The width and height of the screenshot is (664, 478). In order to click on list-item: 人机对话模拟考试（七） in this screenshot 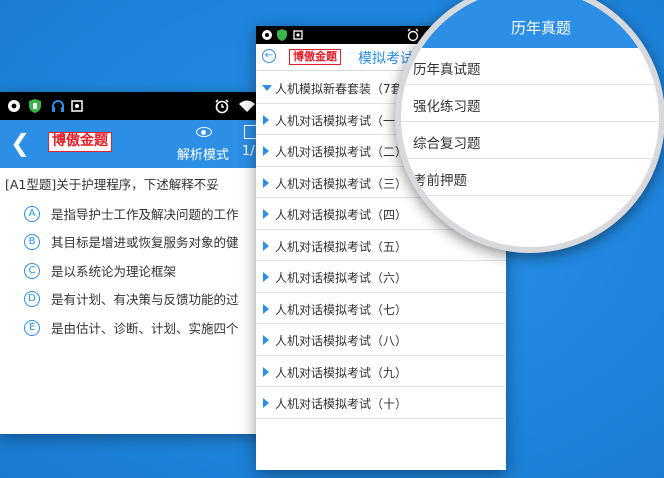, I will do `click(381, 308)`.